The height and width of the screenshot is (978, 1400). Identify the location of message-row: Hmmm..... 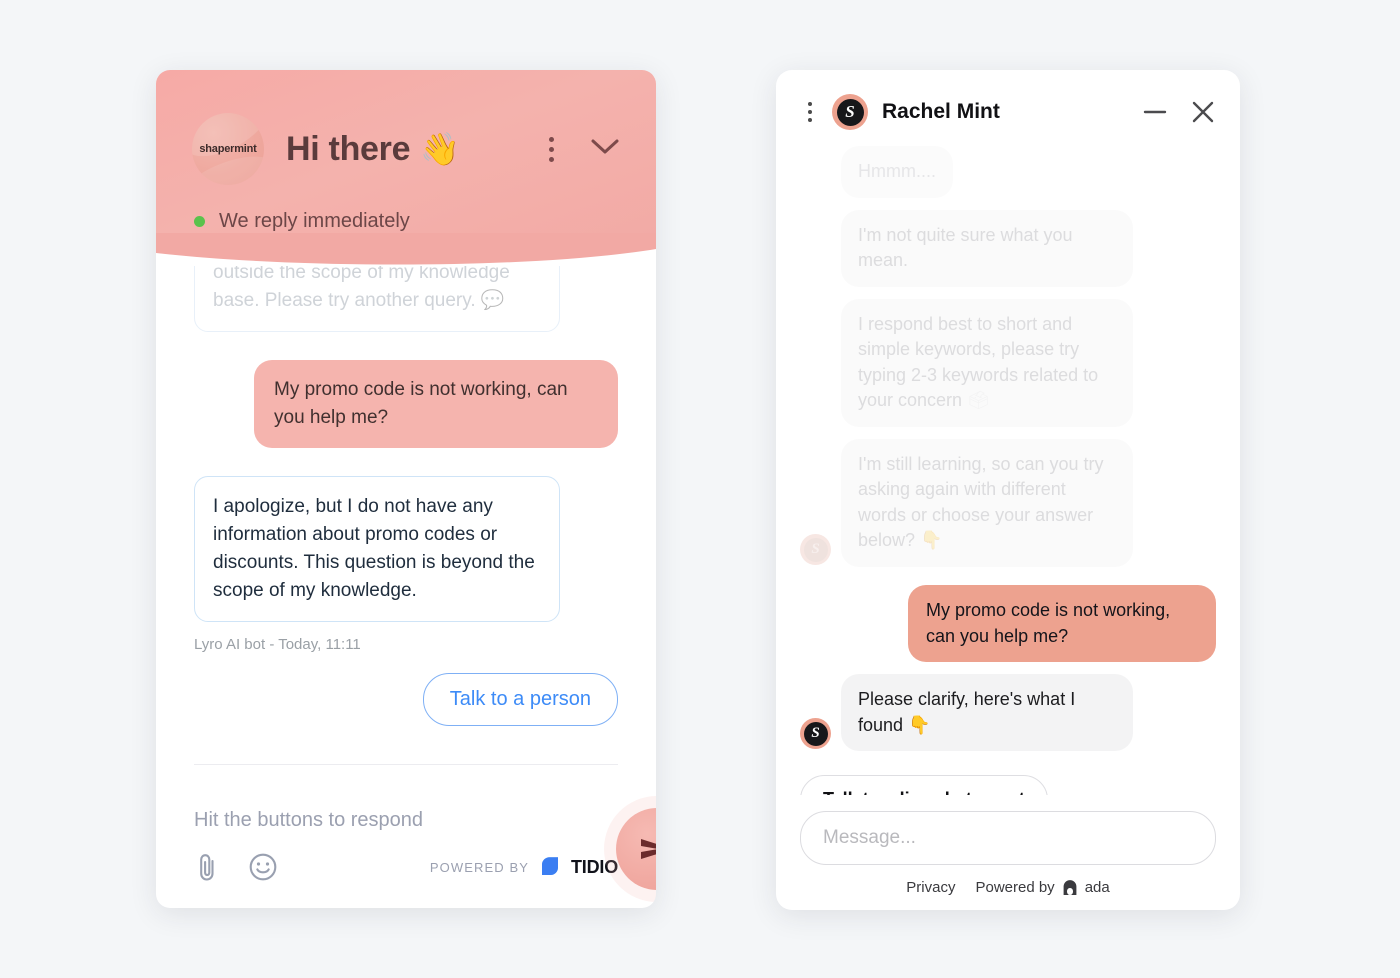
(1008, 172).